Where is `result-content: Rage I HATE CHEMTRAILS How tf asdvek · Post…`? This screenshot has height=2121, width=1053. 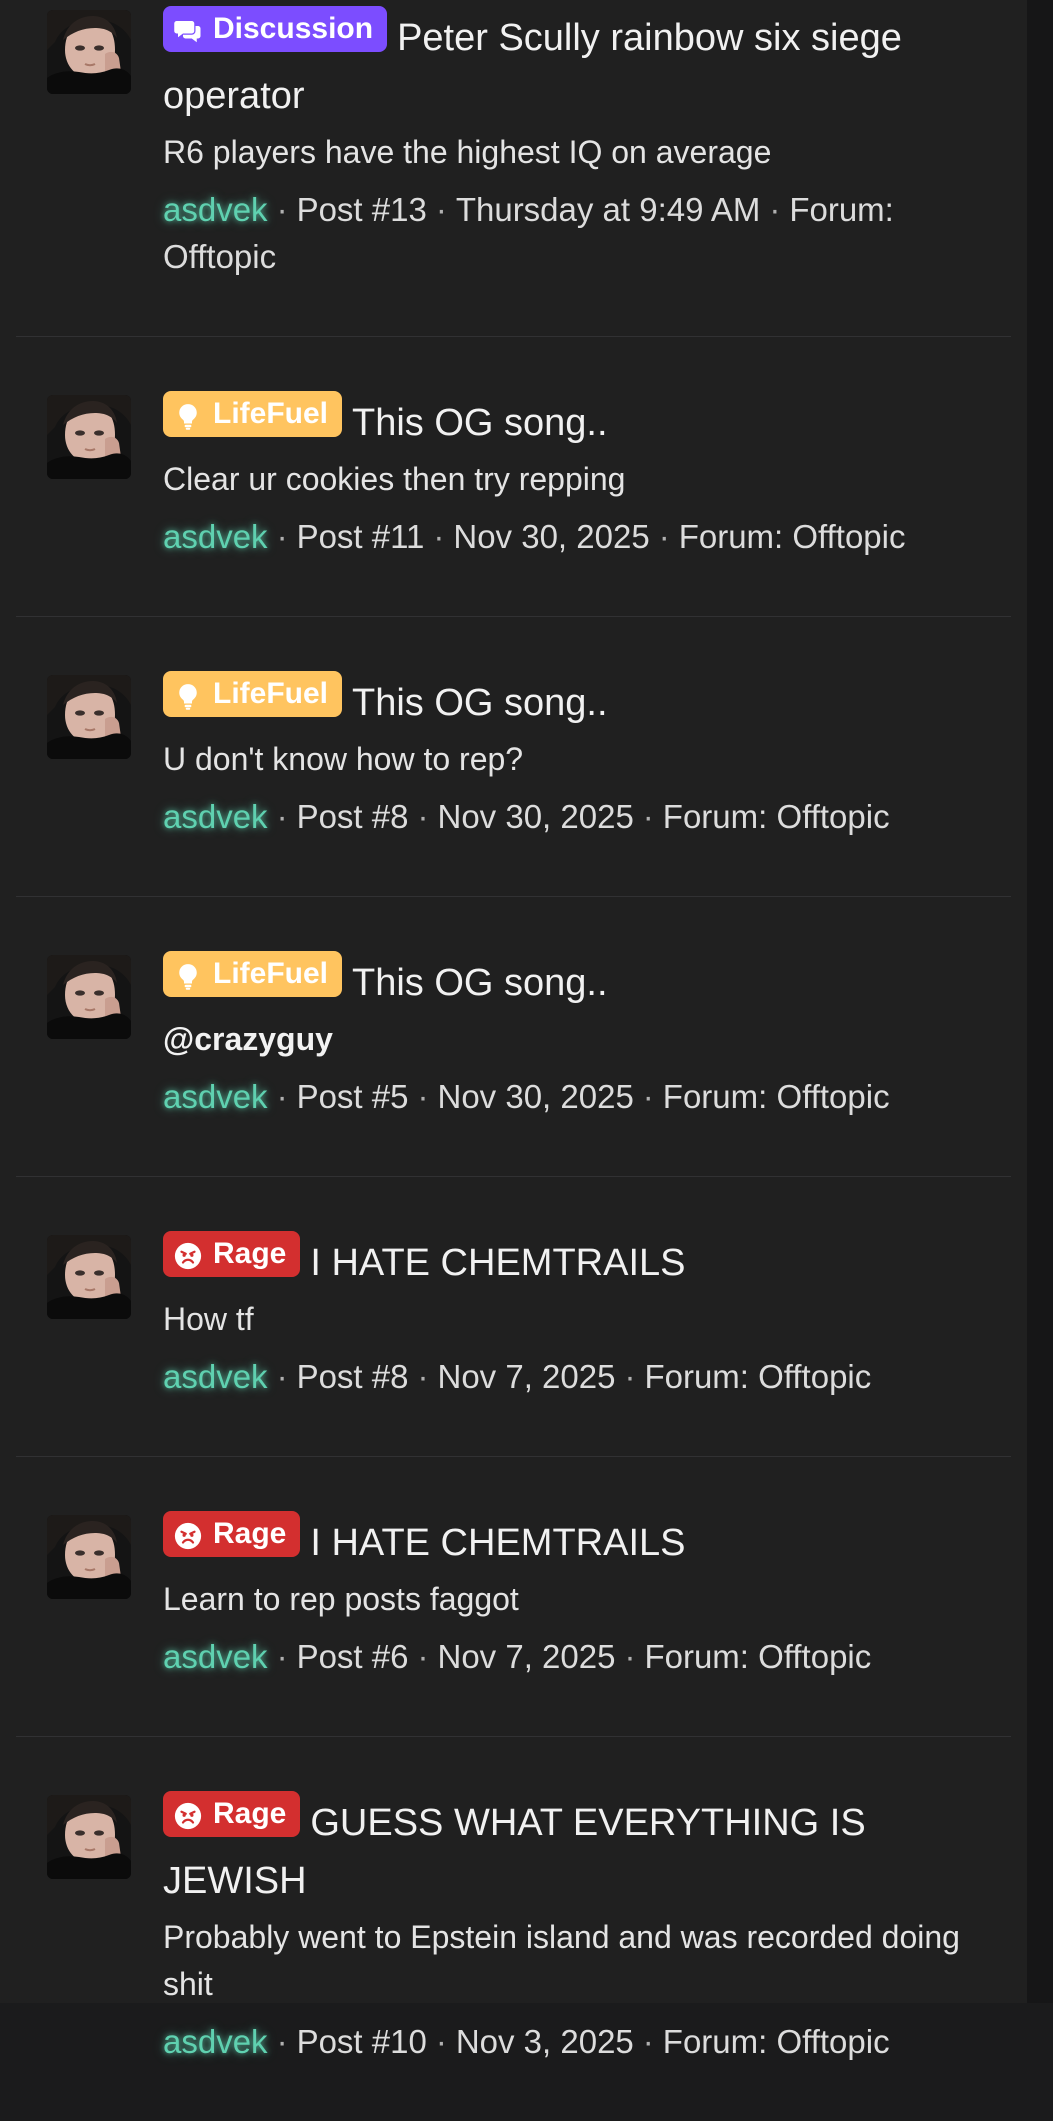 result-content: Rage I HATE CHEMTRAILS How tf asdvek · Post… is located at coordinates (587, 1315).